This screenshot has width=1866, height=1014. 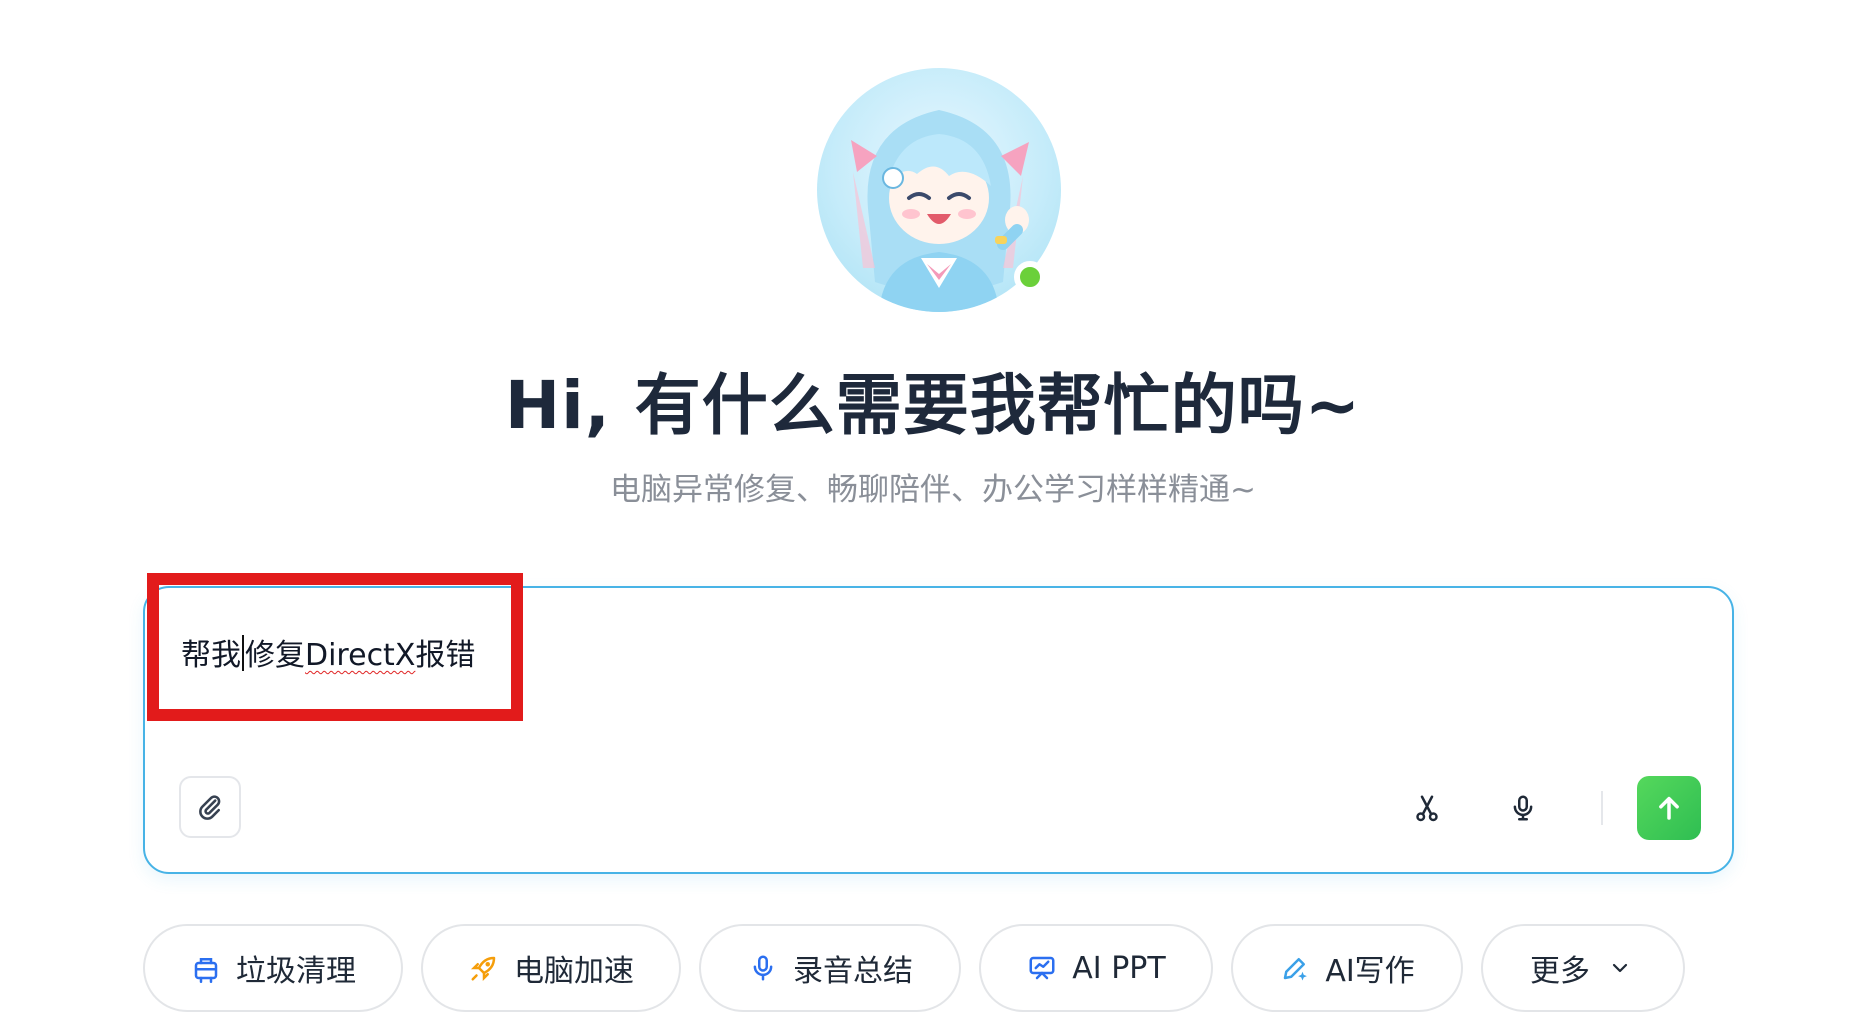 What do you see at coordinates (243, 653) in the screenshot?
I see `text-caret` at bounding box center [243, 653].